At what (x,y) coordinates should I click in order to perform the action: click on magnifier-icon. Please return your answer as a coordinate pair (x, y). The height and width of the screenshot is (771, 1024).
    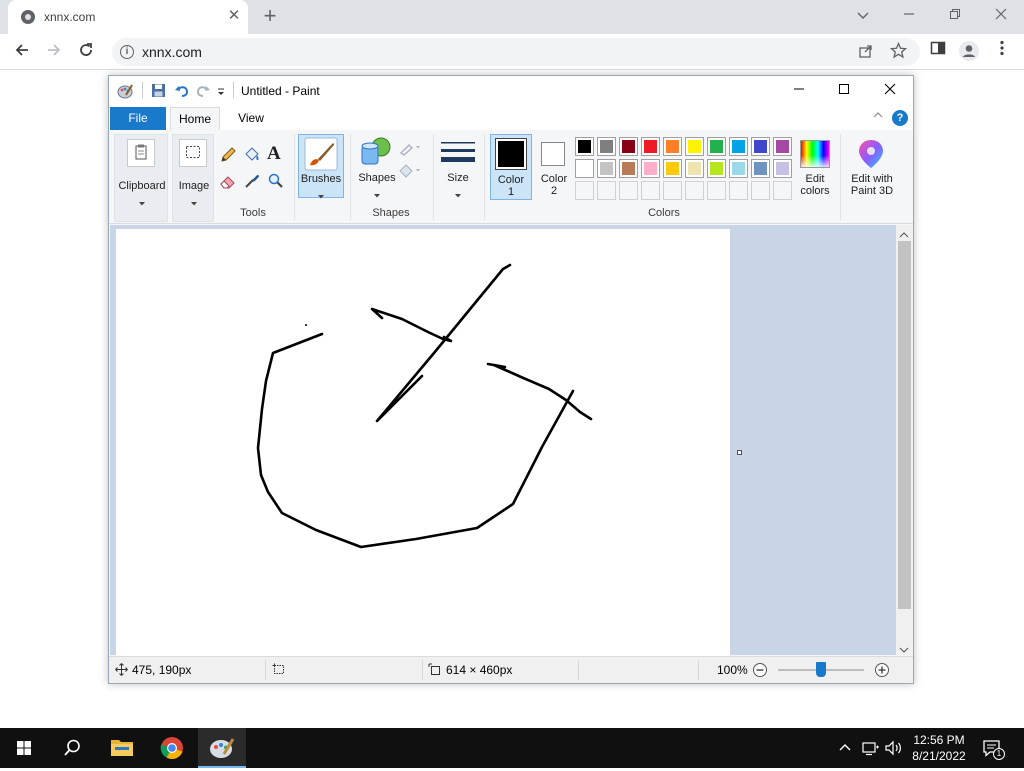
    Looking at the image, I should click on (276, 182).